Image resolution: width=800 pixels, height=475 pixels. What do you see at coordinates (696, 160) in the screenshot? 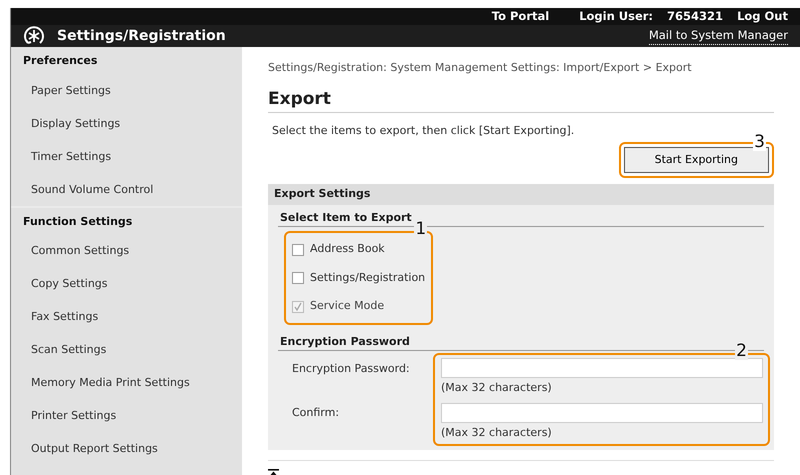
I see `start-exporting-button: Start Exporting` at bounding box center [696, 160].